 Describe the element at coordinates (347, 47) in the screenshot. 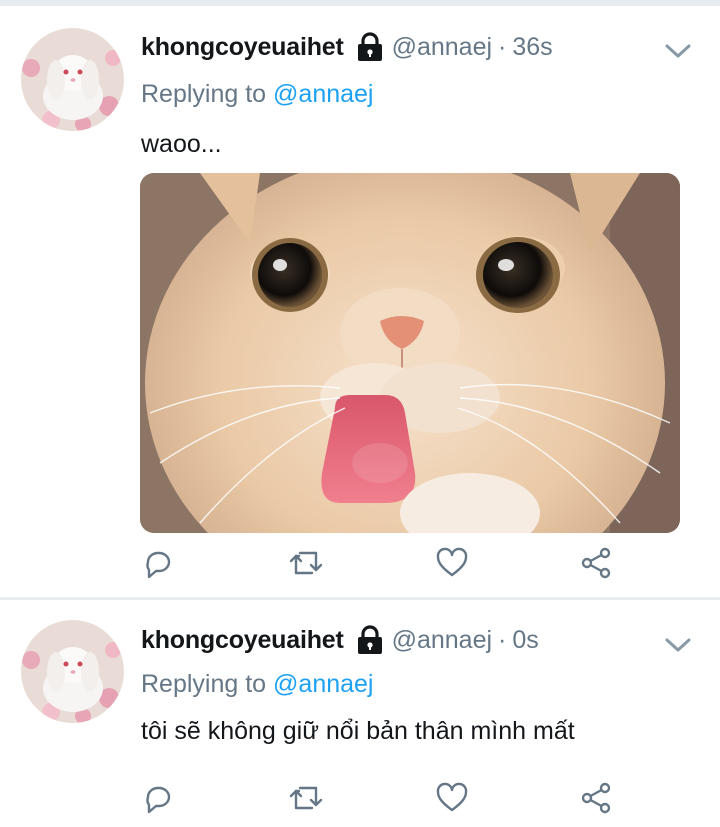

I see `tweet-header: khongcoyeuaihet @annaej · 36s` at that location.